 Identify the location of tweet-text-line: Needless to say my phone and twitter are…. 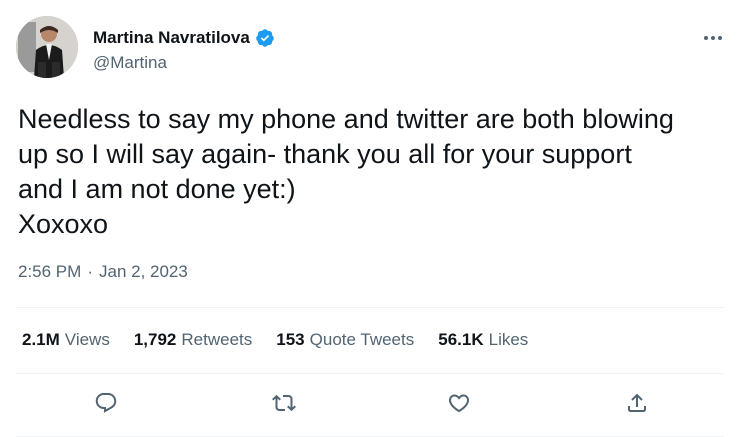
(346, 119).